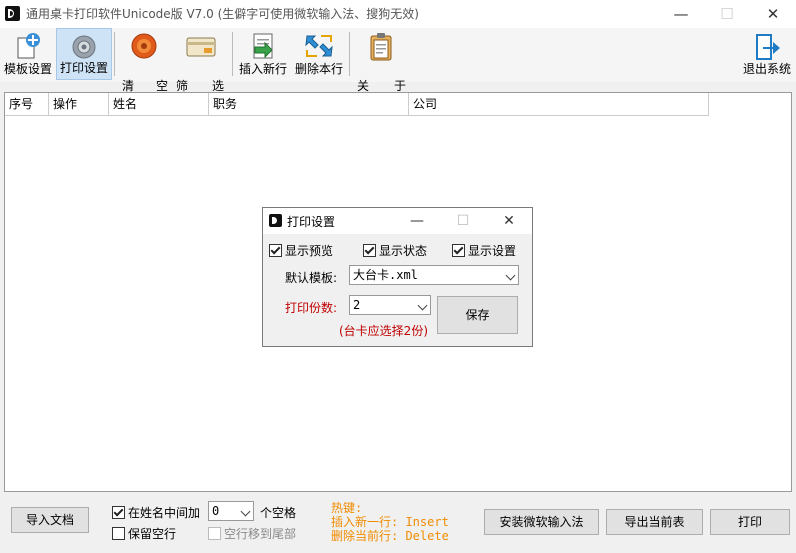 The width and height of the screenshot is (796, 553). I want to click on space-in-name-label: 在姓名中间加, so click(164, 513).